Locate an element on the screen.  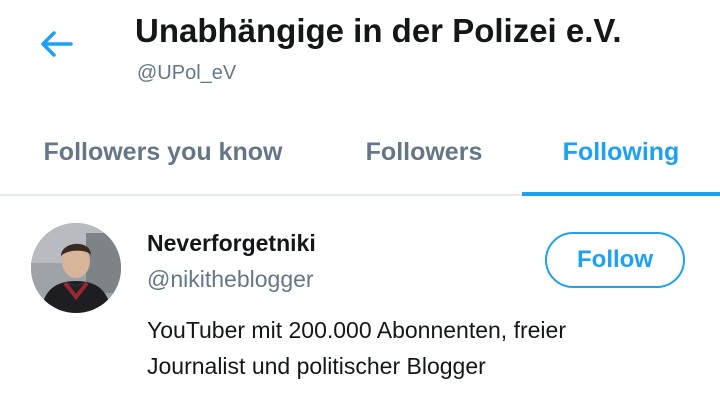
back-arrow-icon is located at coordinates (56, 46).